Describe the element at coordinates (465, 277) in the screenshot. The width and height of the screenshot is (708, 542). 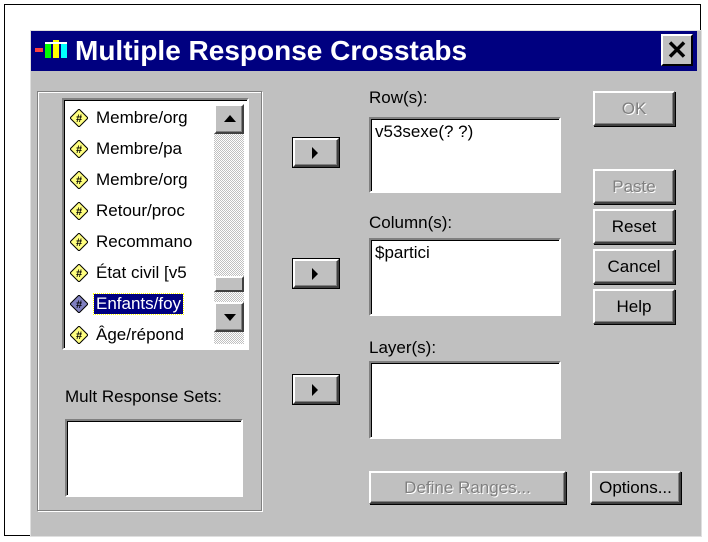
I see `columns-field: $partici` at that location.